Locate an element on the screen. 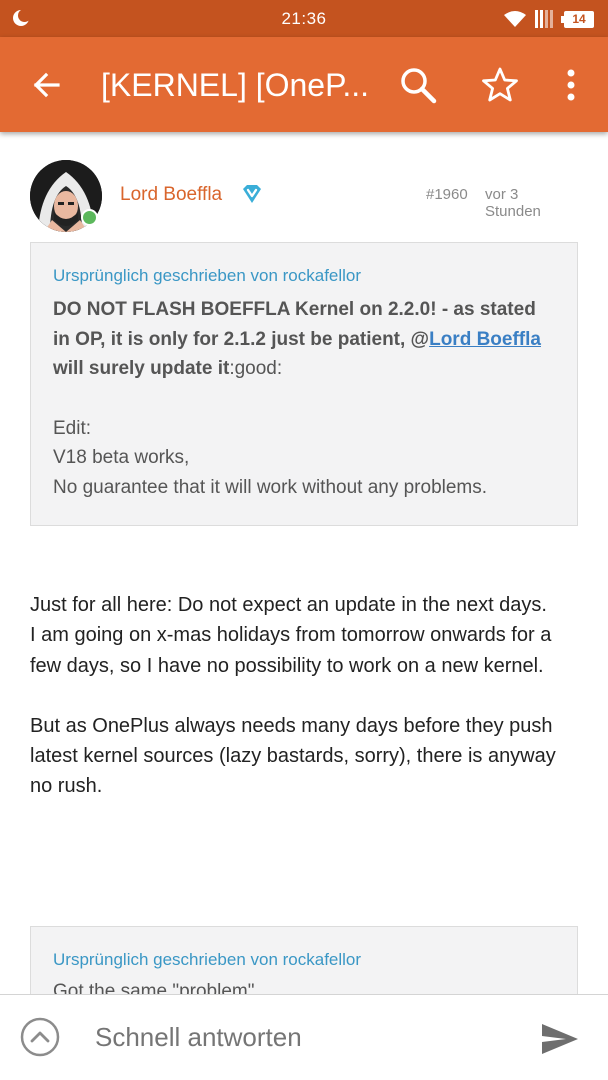 This screenshot has width=608, height=1080. system-icons: 14 is located at coordinates (549, 19).